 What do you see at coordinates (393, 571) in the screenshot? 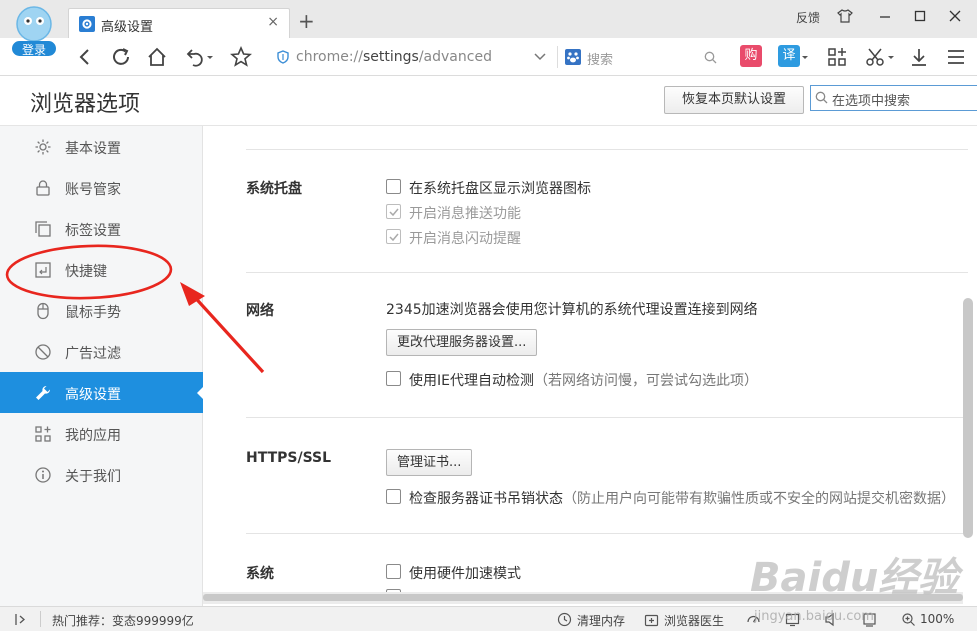
I see `hw-accel-checkbox` at bounding box center [393, 571].